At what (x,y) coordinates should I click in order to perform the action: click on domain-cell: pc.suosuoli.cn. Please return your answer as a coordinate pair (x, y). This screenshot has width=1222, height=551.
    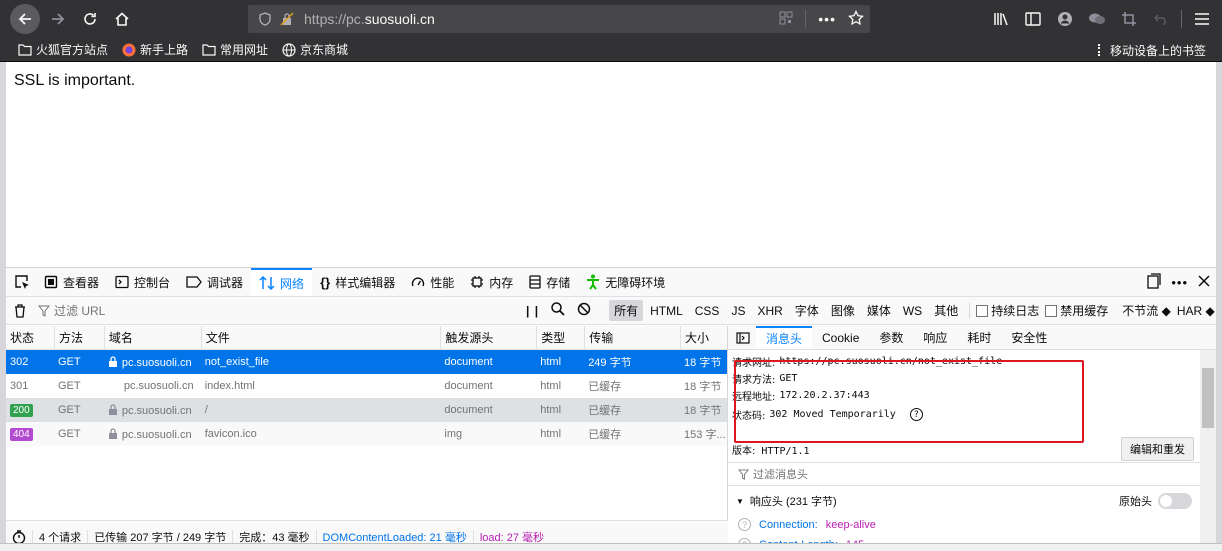
    Looking at the image, I should click on (152, 434).